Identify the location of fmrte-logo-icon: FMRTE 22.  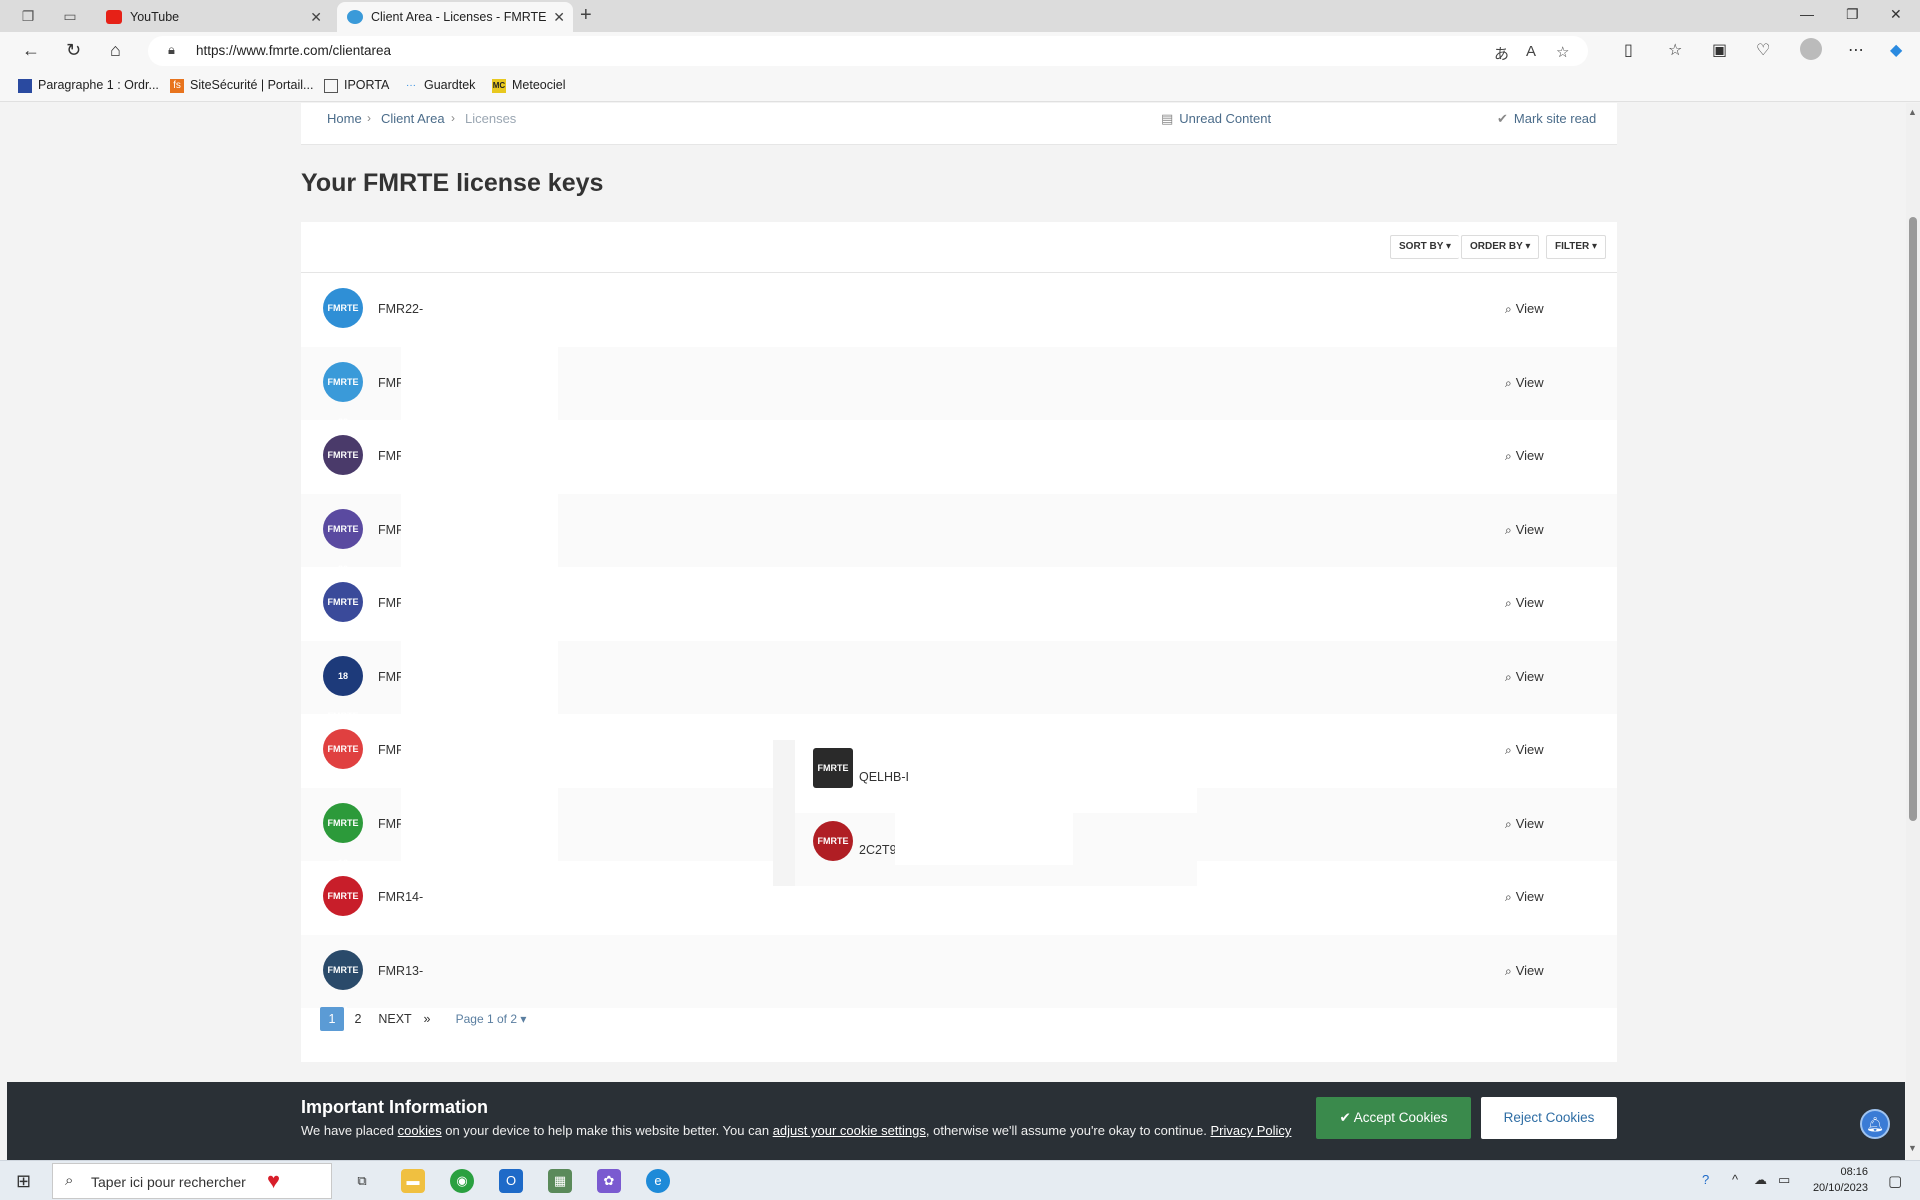
(343, 394).